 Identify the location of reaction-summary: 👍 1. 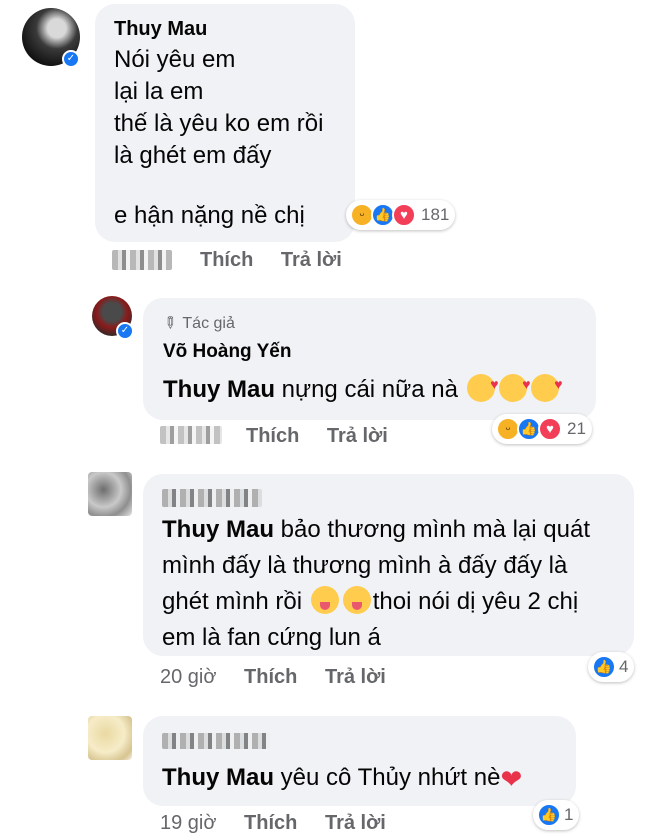
(556, 815).